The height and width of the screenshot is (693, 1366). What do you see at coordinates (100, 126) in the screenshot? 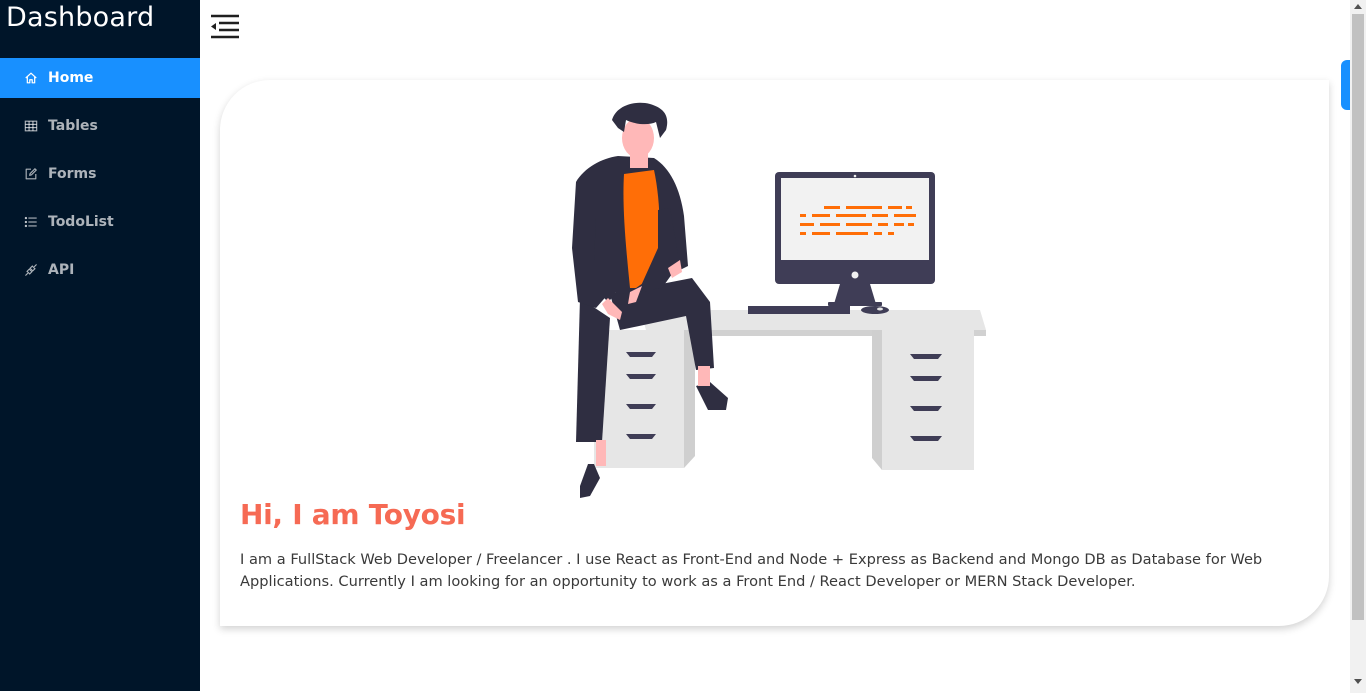
I see `sidebar-item-tables: Tables` at bounding box center [100, 126].